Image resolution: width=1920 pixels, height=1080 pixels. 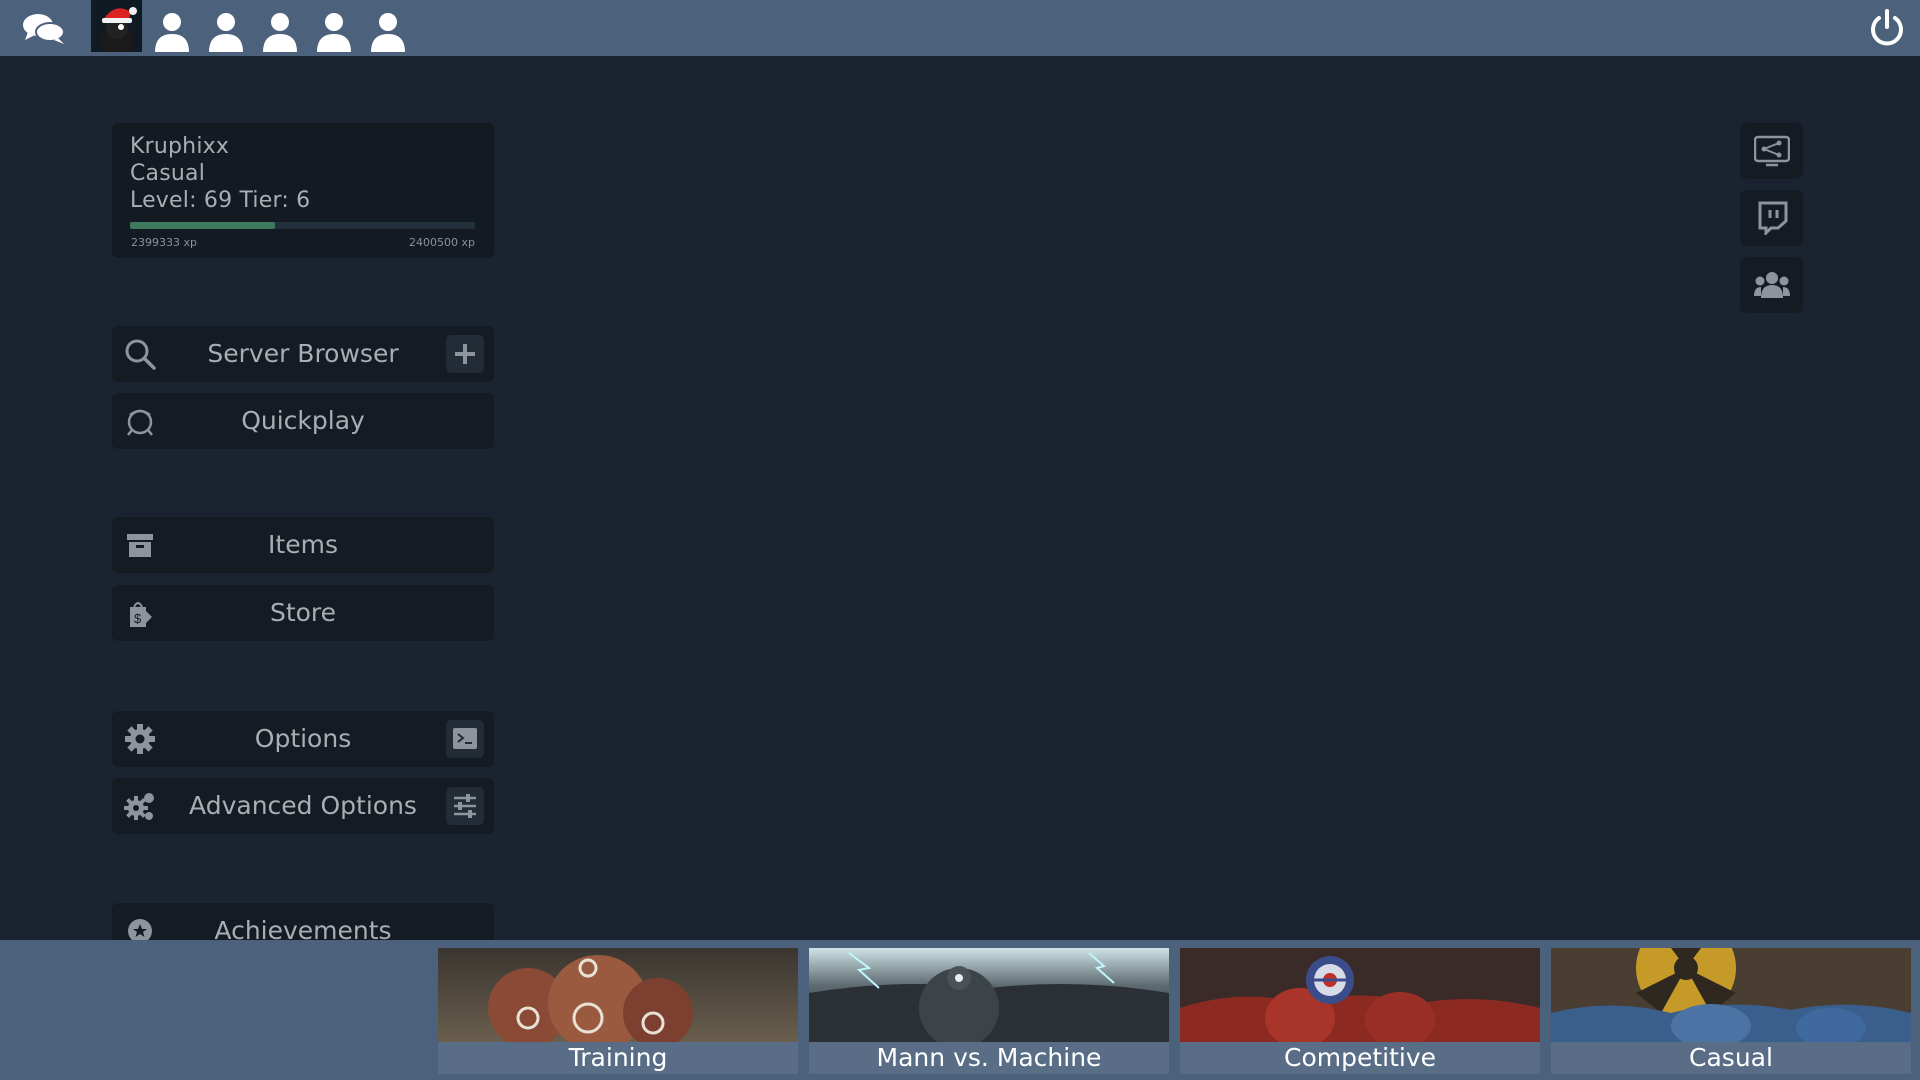 I want to click on player-name: Kruphixx, so click(x=180, y=146).